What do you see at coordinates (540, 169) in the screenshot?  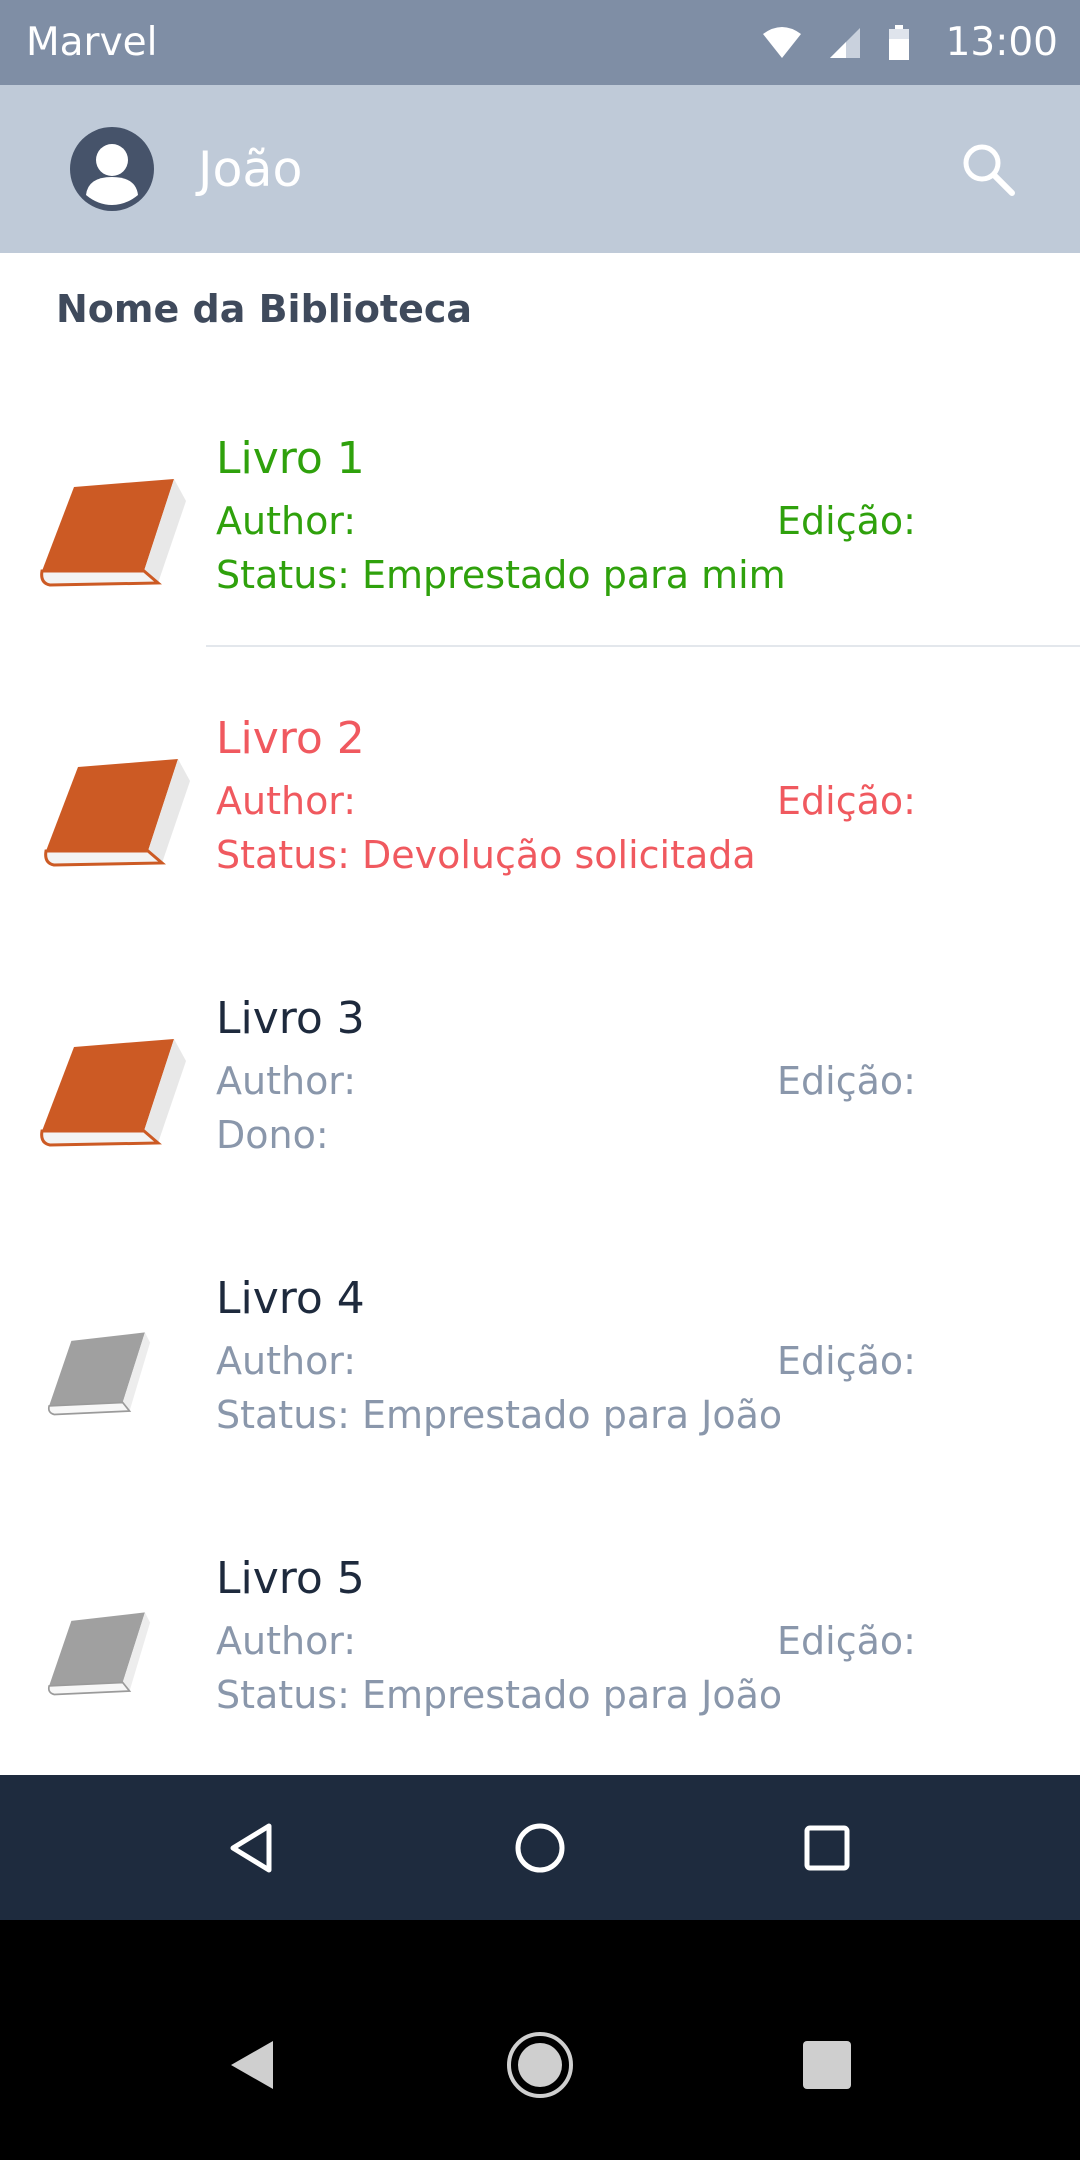 I see `app-bar: João` at bounding box center [540, 169].